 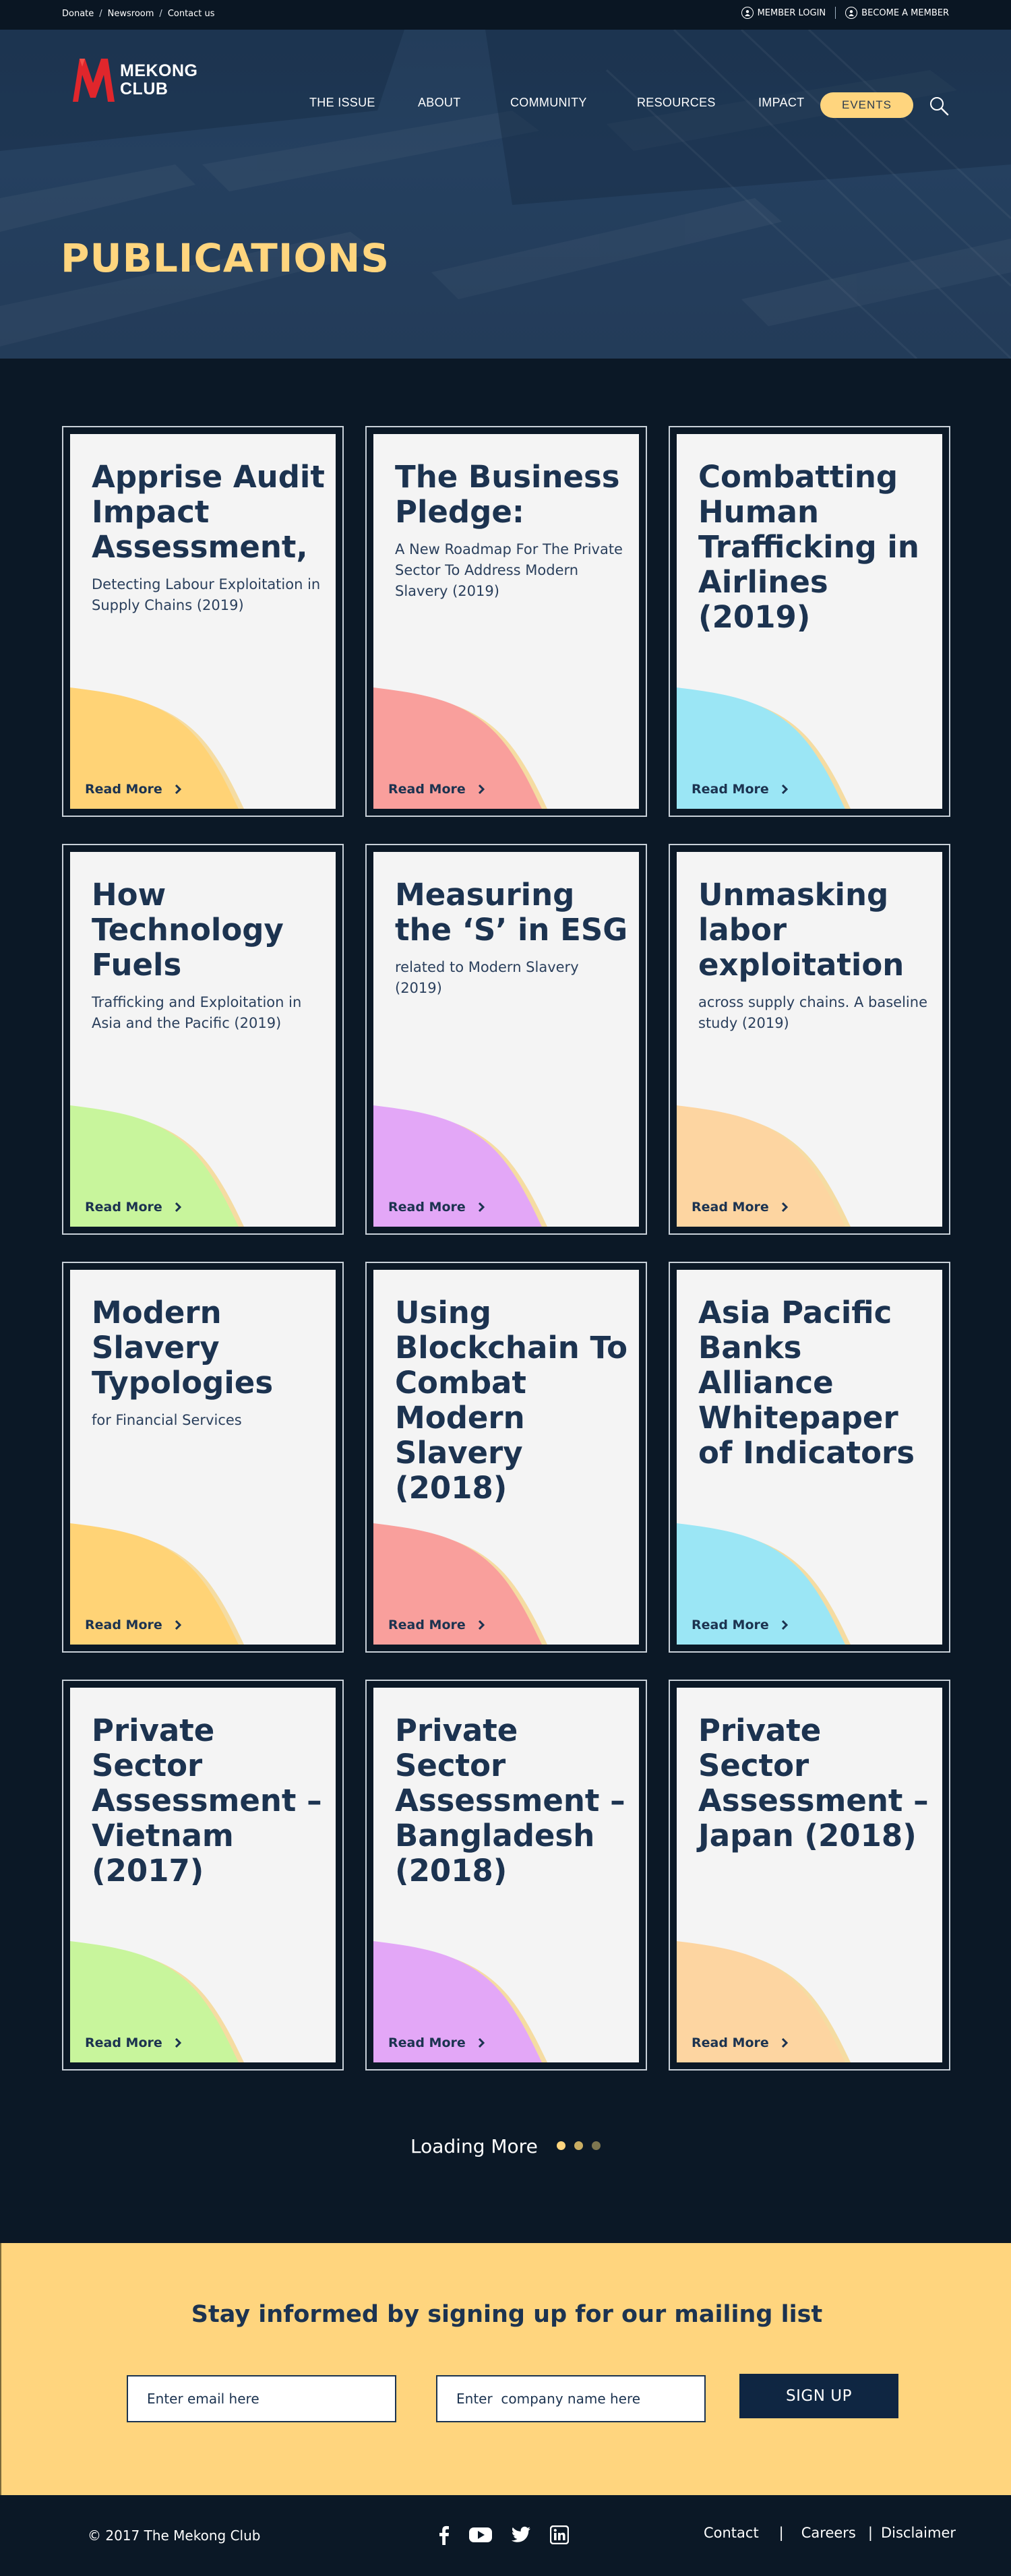 I want to click on loading-dots, so click(x=576, y=2147).